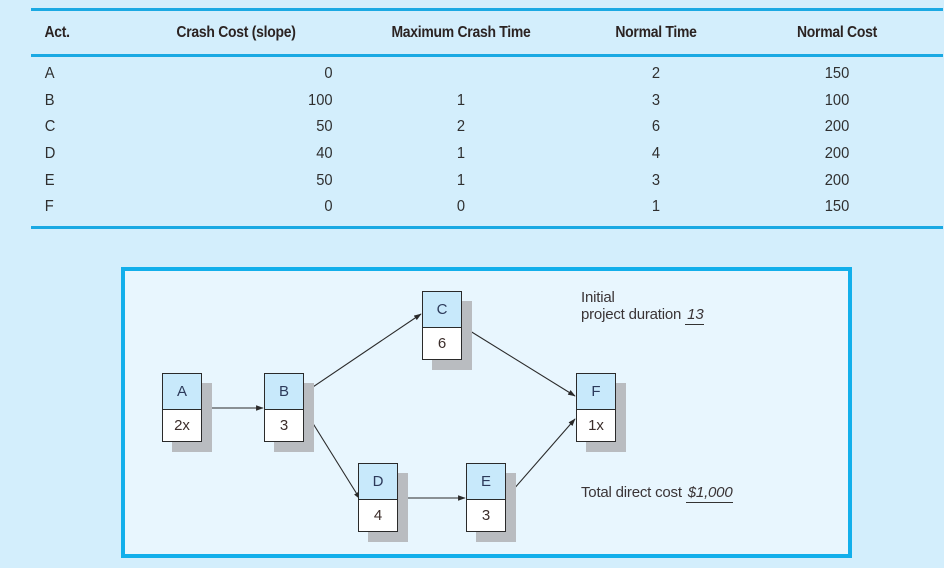  I want to click on activity-node-a: A 2x, so click(187, 412).